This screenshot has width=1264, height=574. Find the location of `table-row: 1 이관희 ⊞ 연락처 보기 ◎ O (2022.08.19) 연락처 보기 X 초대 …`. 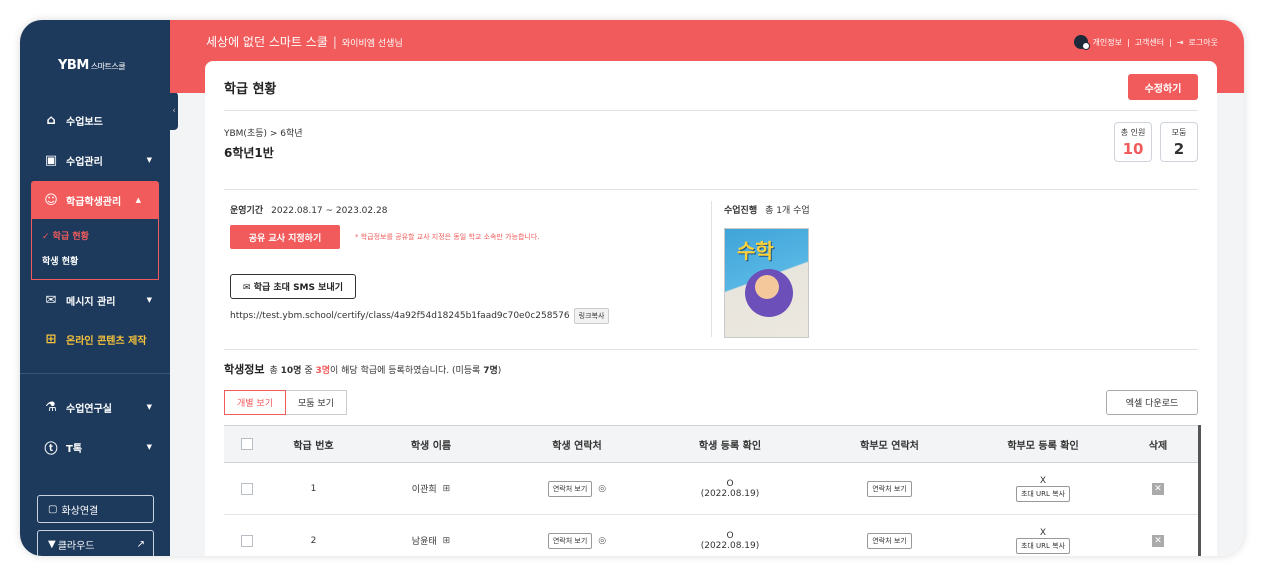

table-row: 1 이관희 ⊞ 연락처 보기 ◎ O (2022.08.19) 연락처 보기 X 초대 … is located at coordinates (711, 489).